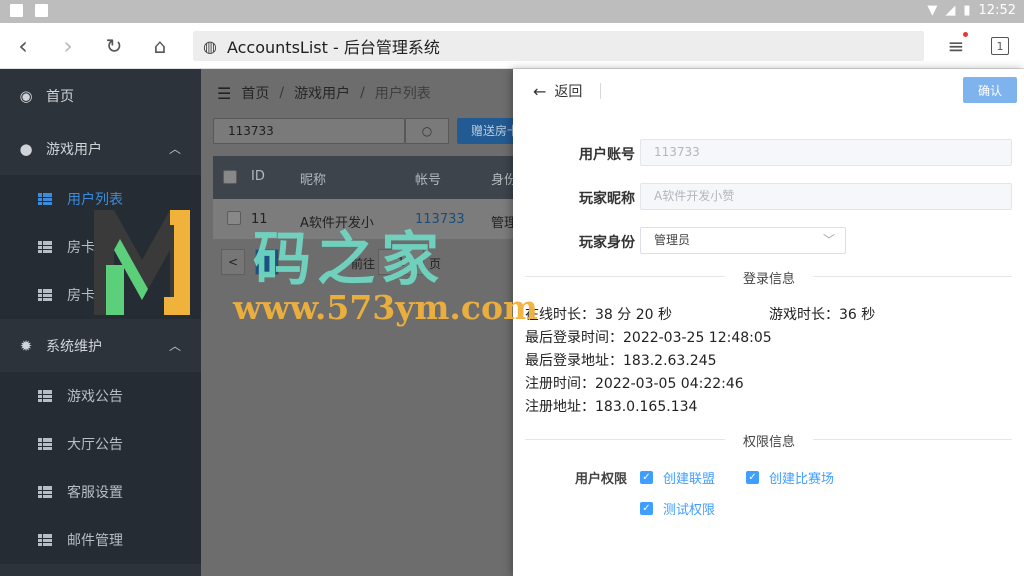  I want to click on column-header: ID, so click(258, 176).